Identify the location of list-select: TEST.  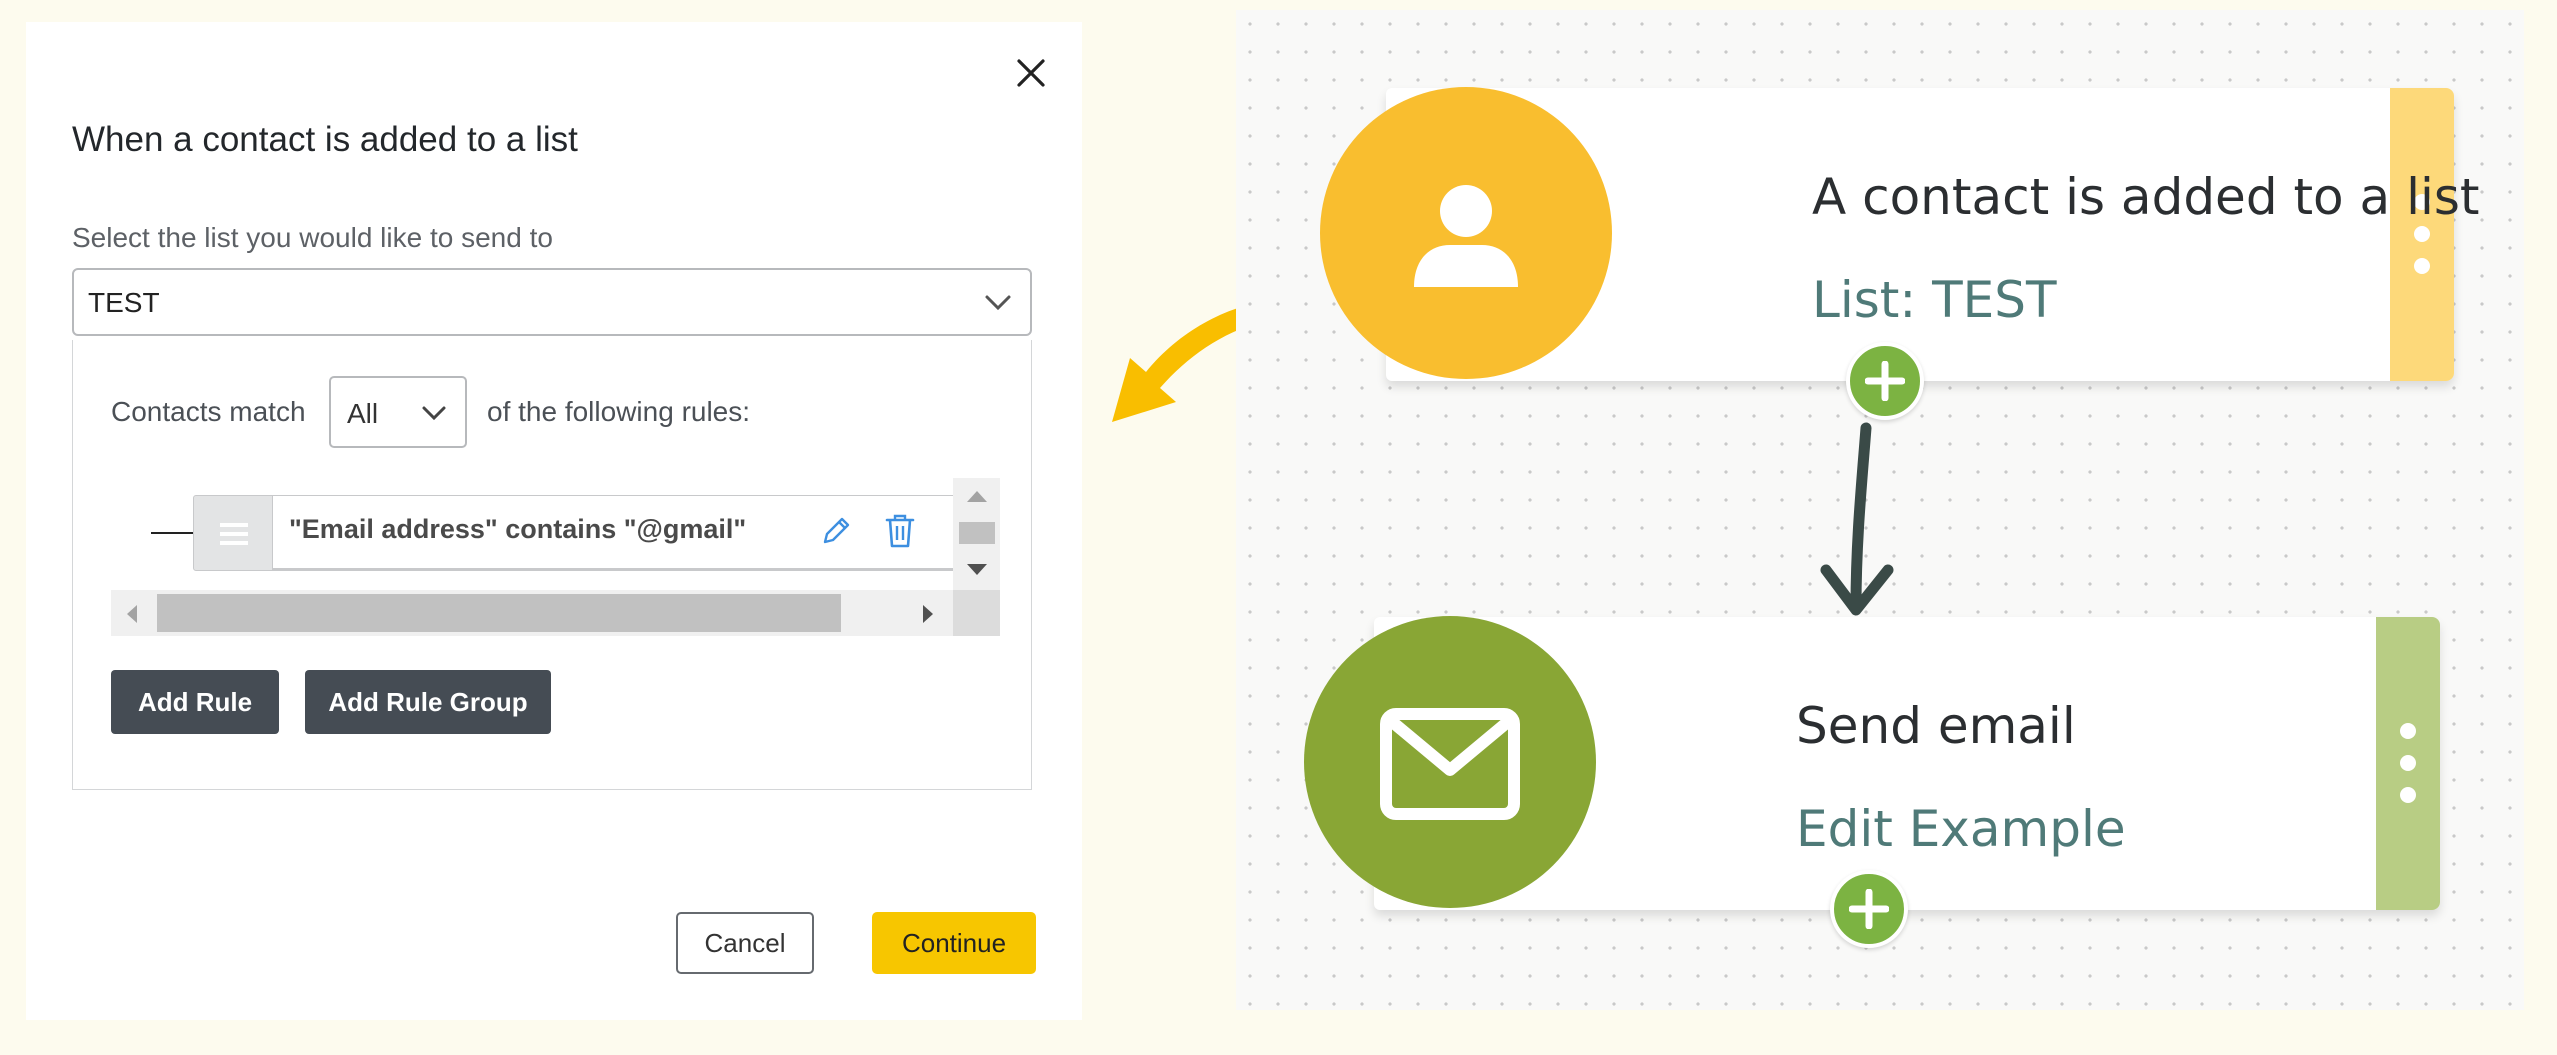
(552, 302).